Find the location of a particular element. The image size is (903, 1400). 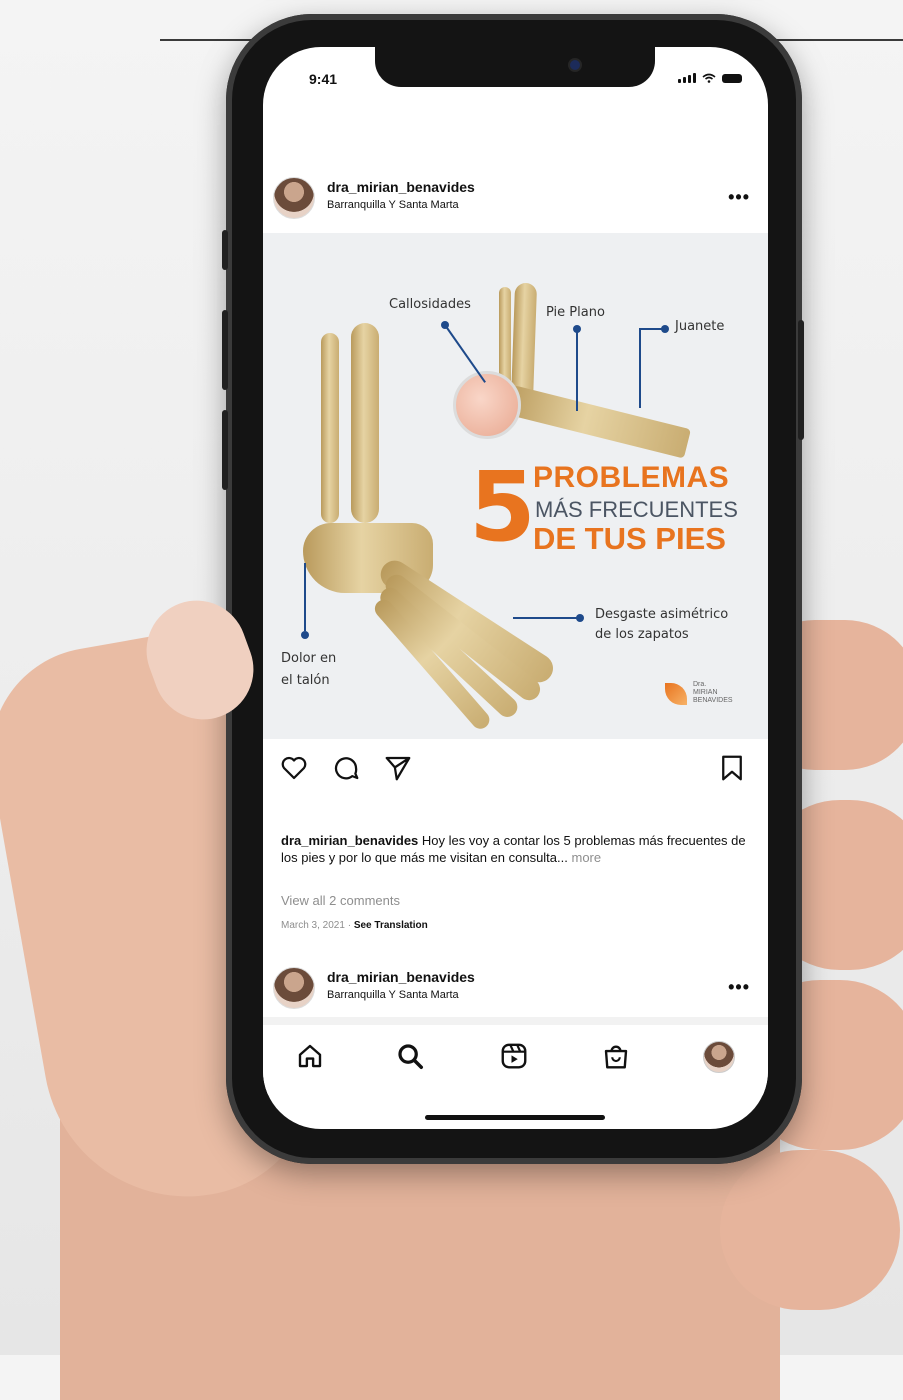

headline-line1: PROBLEMAS is located at coordinates (631, 477).